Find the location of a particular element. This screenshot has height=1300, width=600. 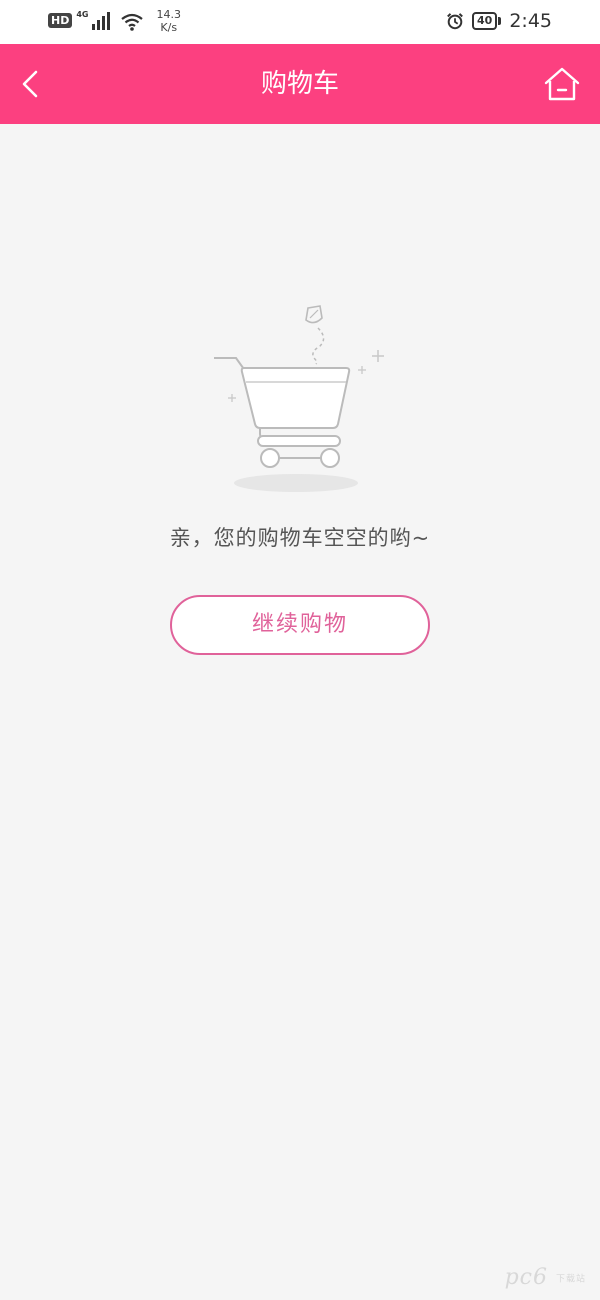

page-title: 购物车 is located at coordinates (299, 84).